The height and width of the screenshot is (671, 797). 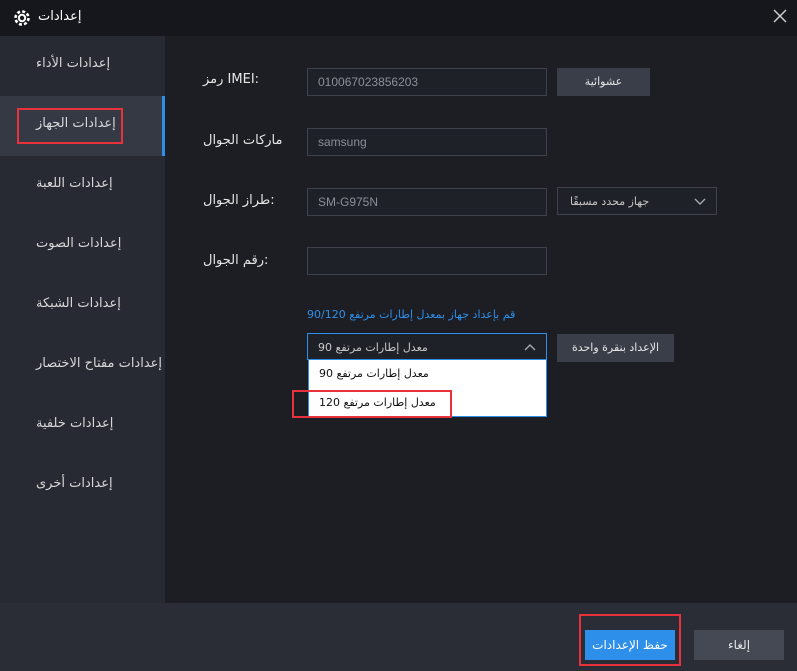 I want to click on sidebar-item-network: إعدادات الشبكة, so click(x=82, y=306).